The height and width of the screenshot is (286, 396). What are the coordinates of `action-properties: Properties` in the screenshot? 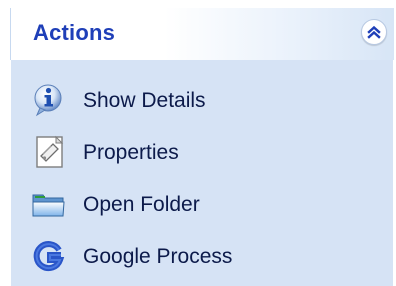 It's located at (201, 152).